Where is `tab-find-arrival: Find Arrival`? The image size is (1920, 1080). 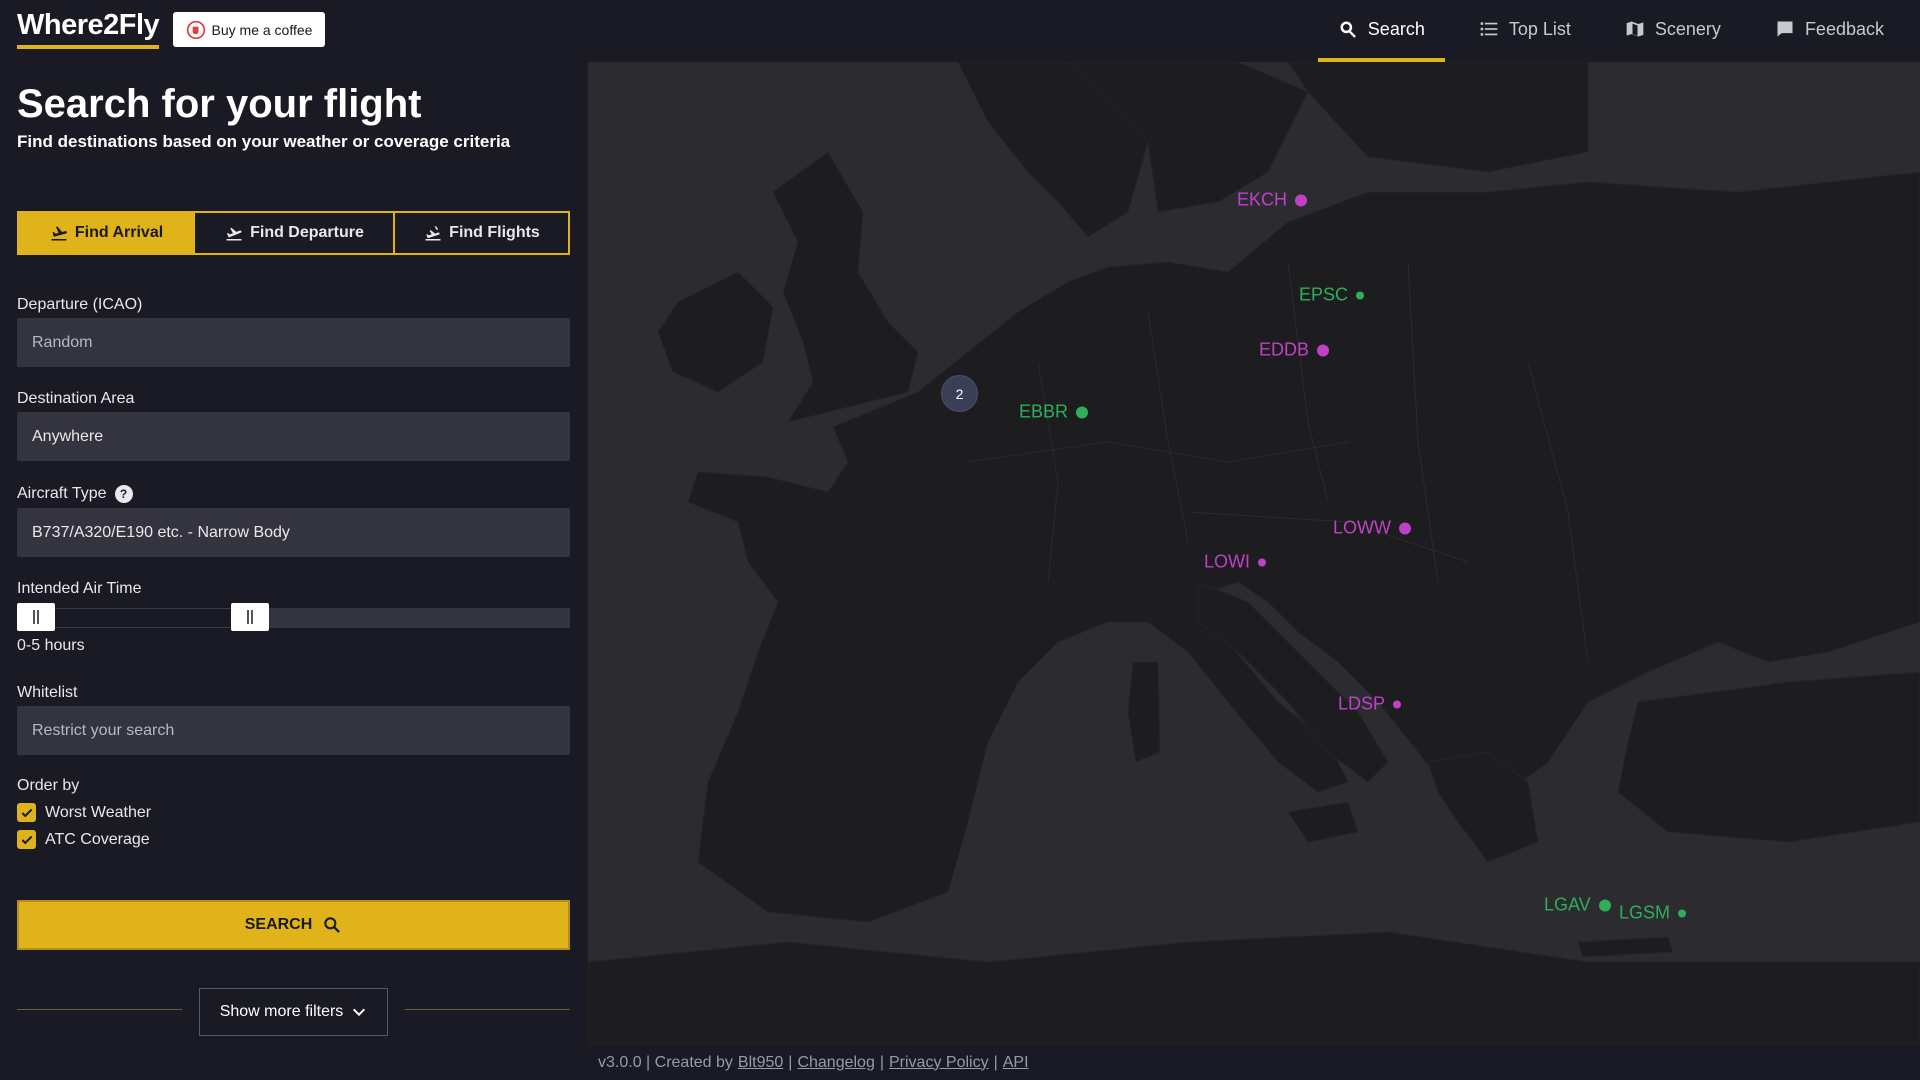
tab-find-arrival: Find Arrival is located at coordinates (107, 233).